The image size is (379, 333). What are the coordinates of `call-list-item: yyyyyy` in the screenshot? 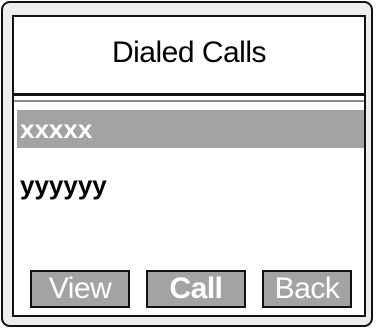 It's located at (190, 185).